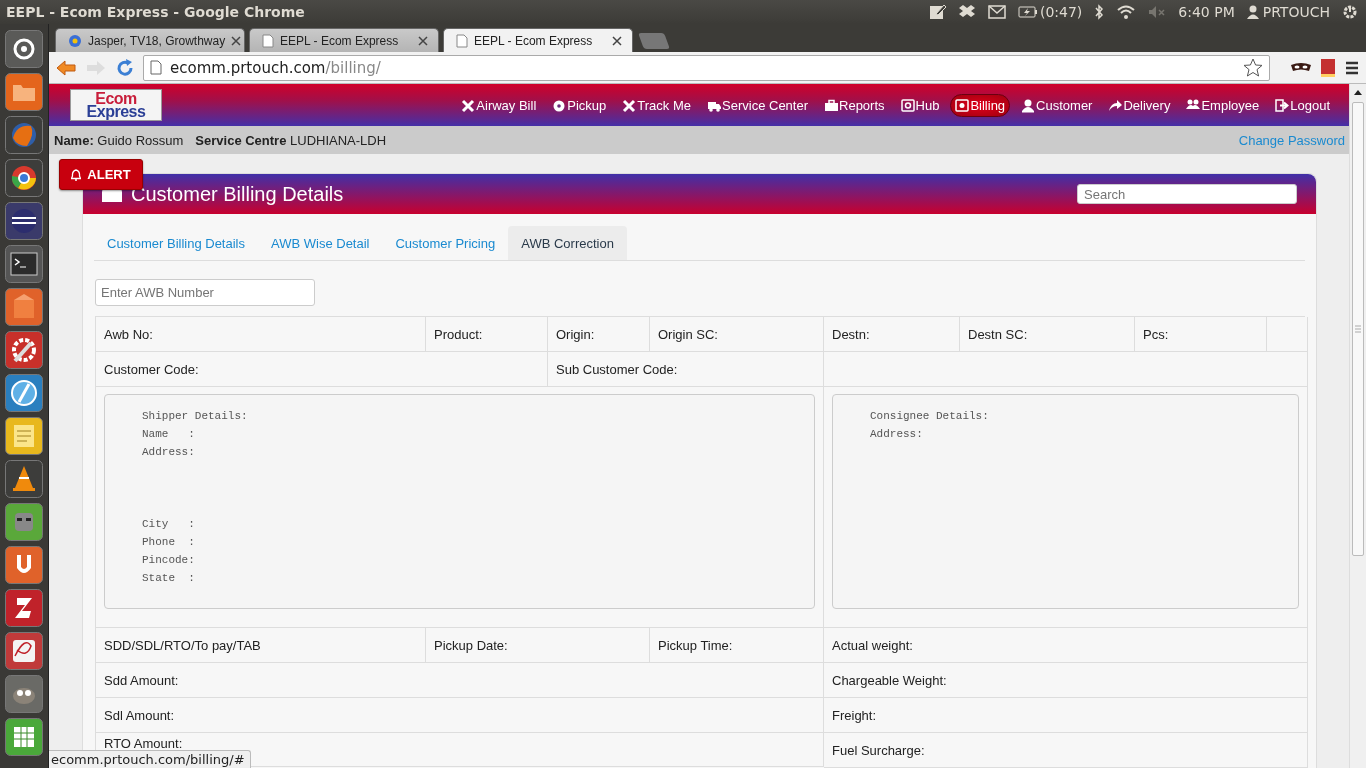 The height and width of the screenshot is (768, 1366). Describe the element at coordinates (538, 645) in the screenshot. I see `field-label: Pickup Date:` at that location.